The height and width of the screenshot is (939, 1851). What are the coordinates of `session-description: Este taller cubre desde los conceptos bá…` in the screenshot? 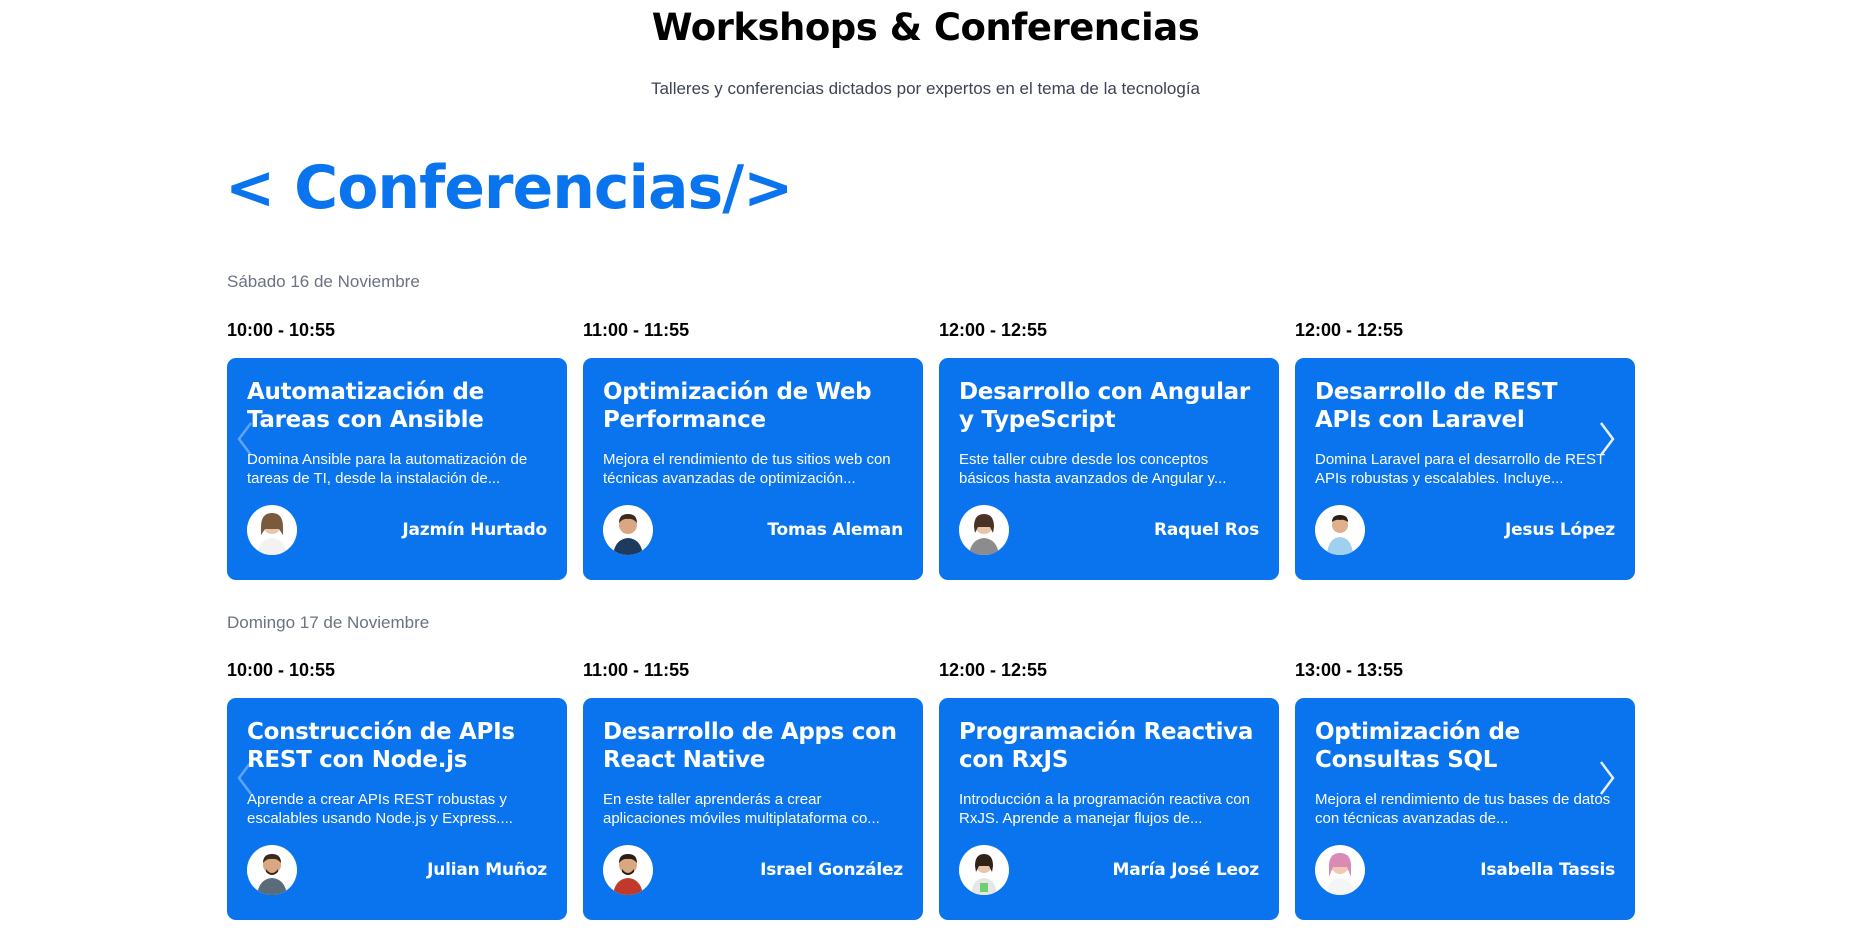 It's located at (1093, 469).